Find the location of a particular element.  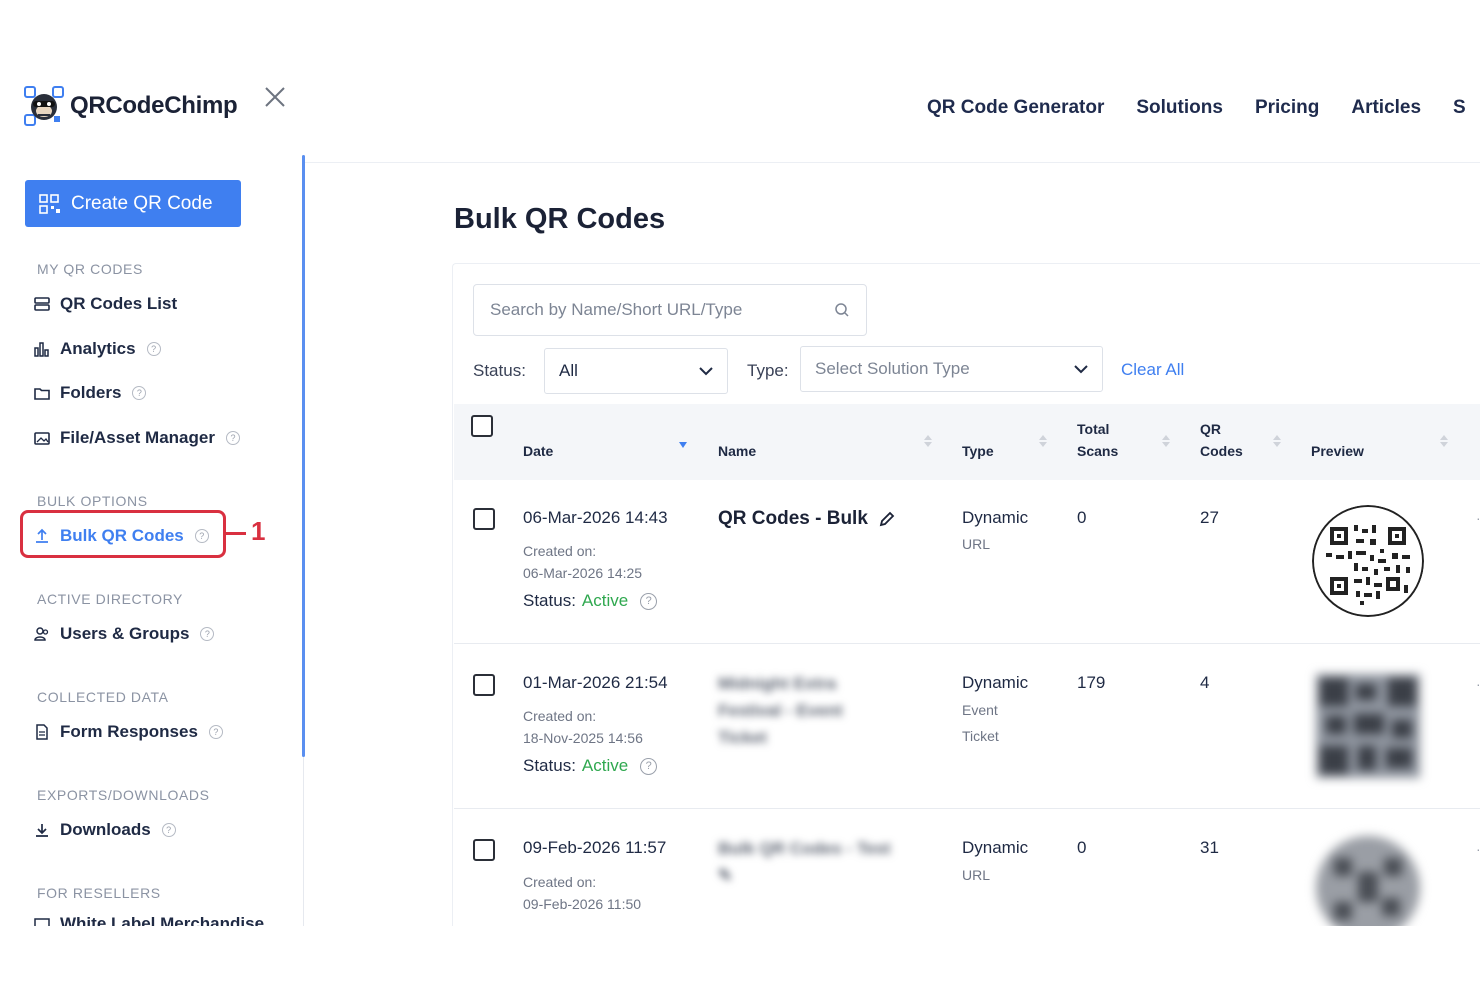

row-name: QR Codes - Bulk is located at coordinates (807, 519).